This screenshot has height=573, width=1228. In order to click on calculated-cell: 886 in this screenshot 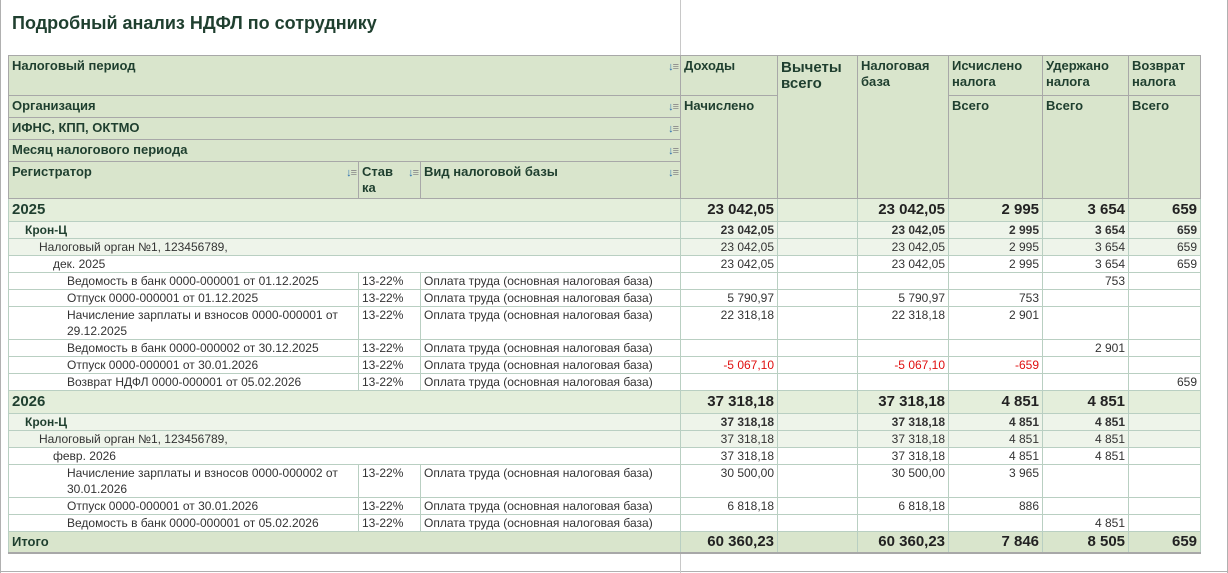, I will do `click(996, 506)`.